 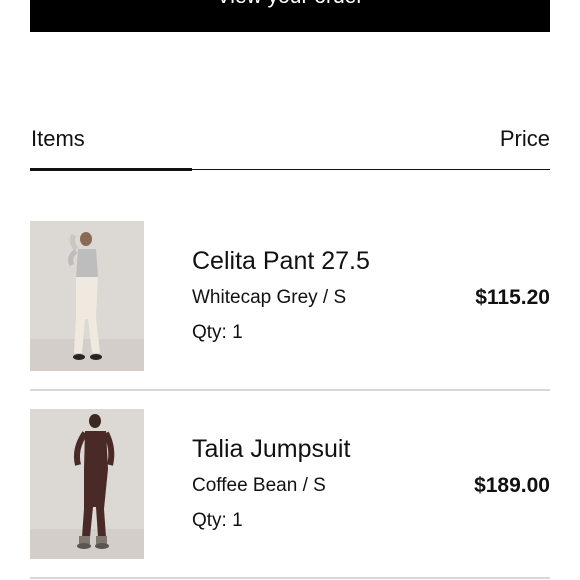 I want to click on product-variant: Coffee Bean / S, so click(x=259, y=485).